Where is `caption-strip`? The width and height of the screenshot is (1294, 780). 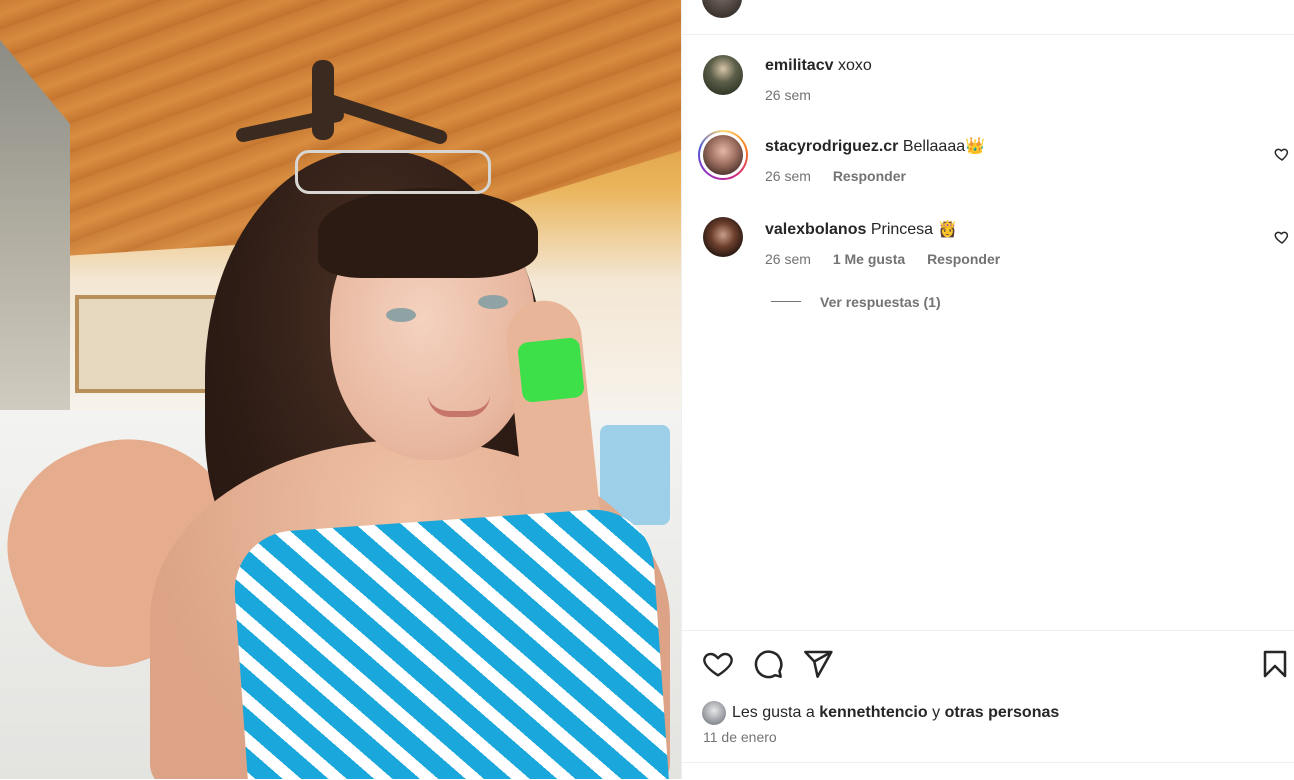 caption-strip is located at coordinates (988, 17).